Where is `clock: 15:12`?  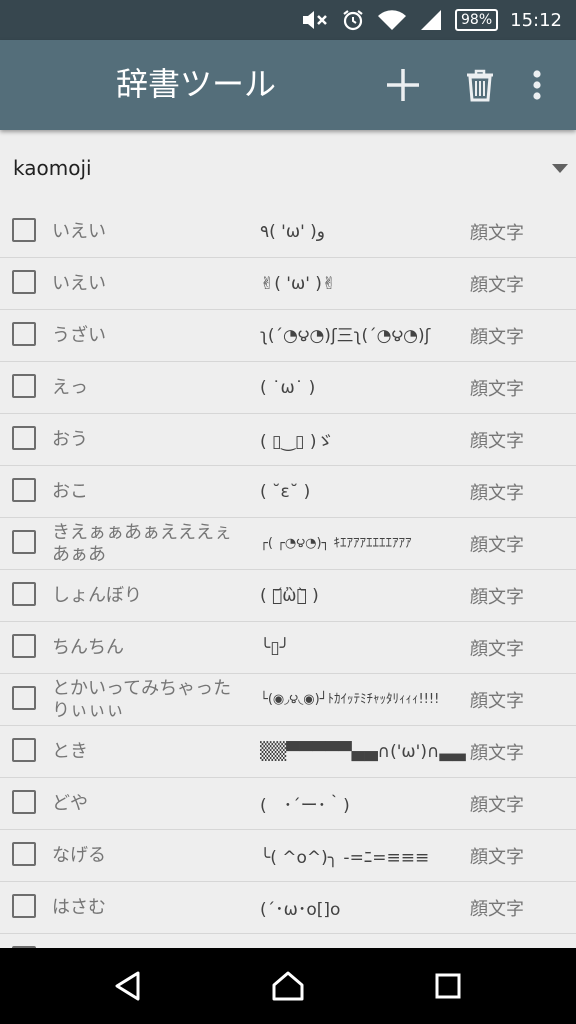 clock: 15:12 is located at coordinates (536, 20).